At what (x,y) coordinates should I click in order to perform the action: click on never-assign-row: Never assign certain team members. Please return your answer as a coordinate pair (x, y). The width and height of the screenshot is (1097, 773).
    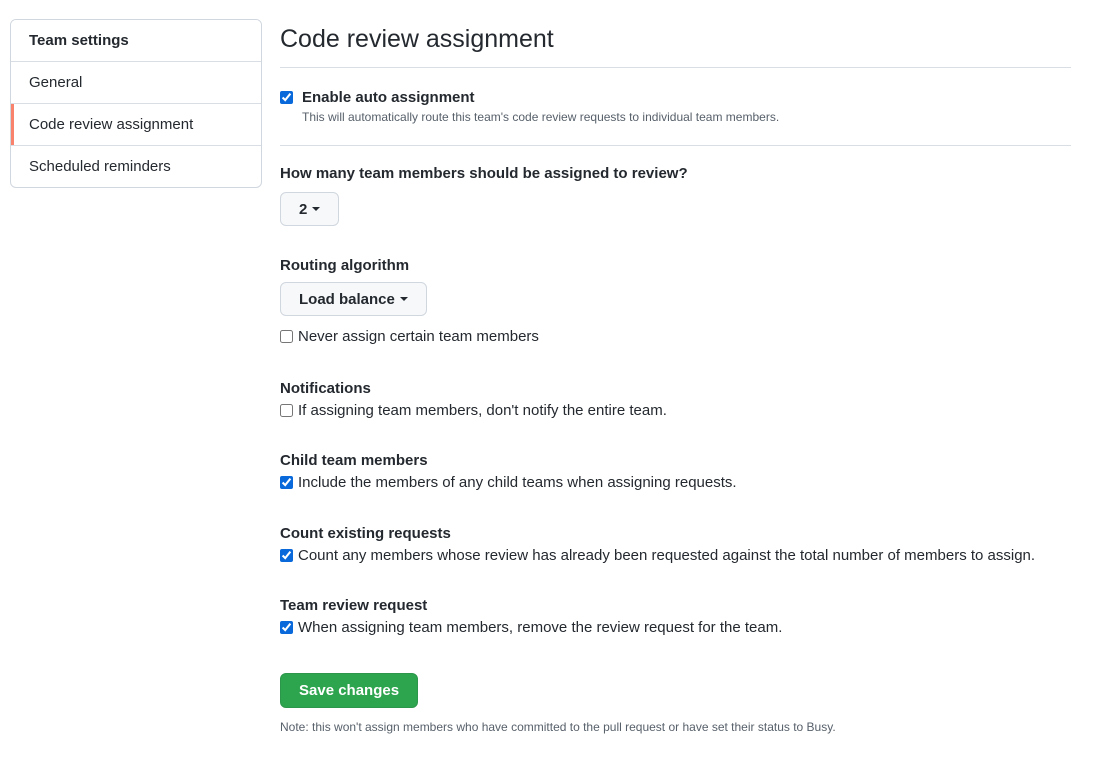
    Looking at the image, I should click on (675, 337).